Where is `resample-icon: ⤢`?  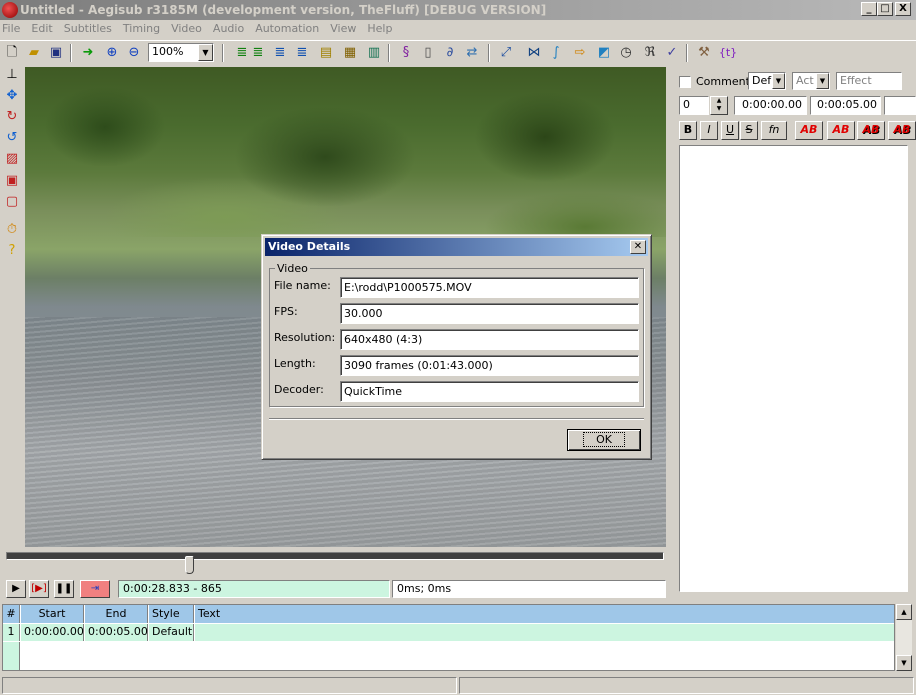 resample-icon: ⤢ is located at coordinates (506, 53).